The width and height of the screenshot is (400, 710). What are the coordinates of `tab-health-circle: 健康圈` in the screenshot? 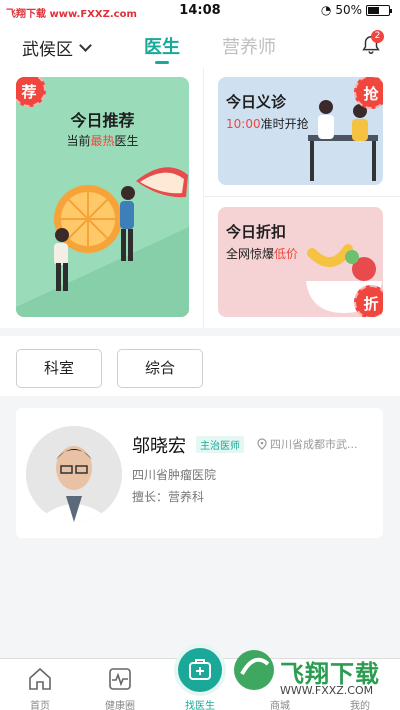 It's located at (120, 684).